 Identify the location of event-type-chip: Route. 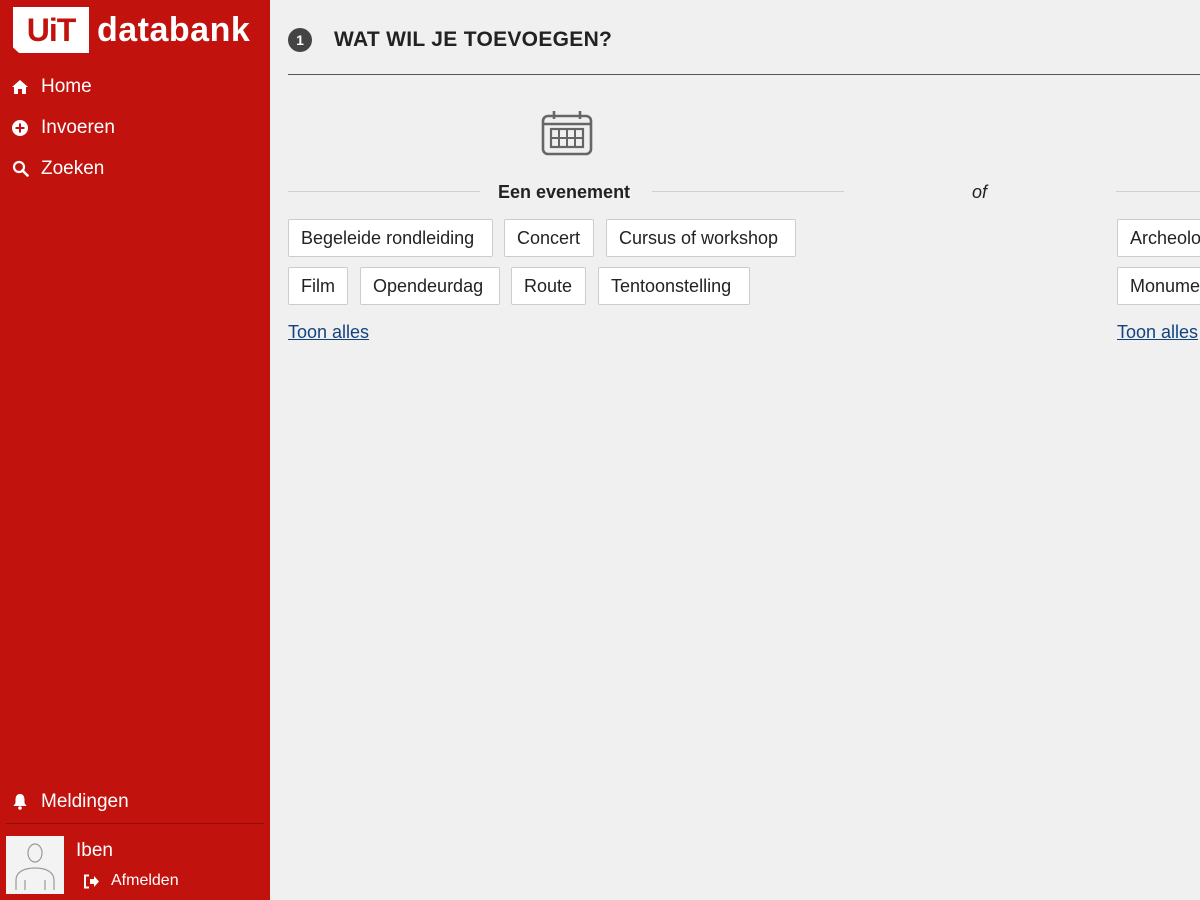
(548, 286).